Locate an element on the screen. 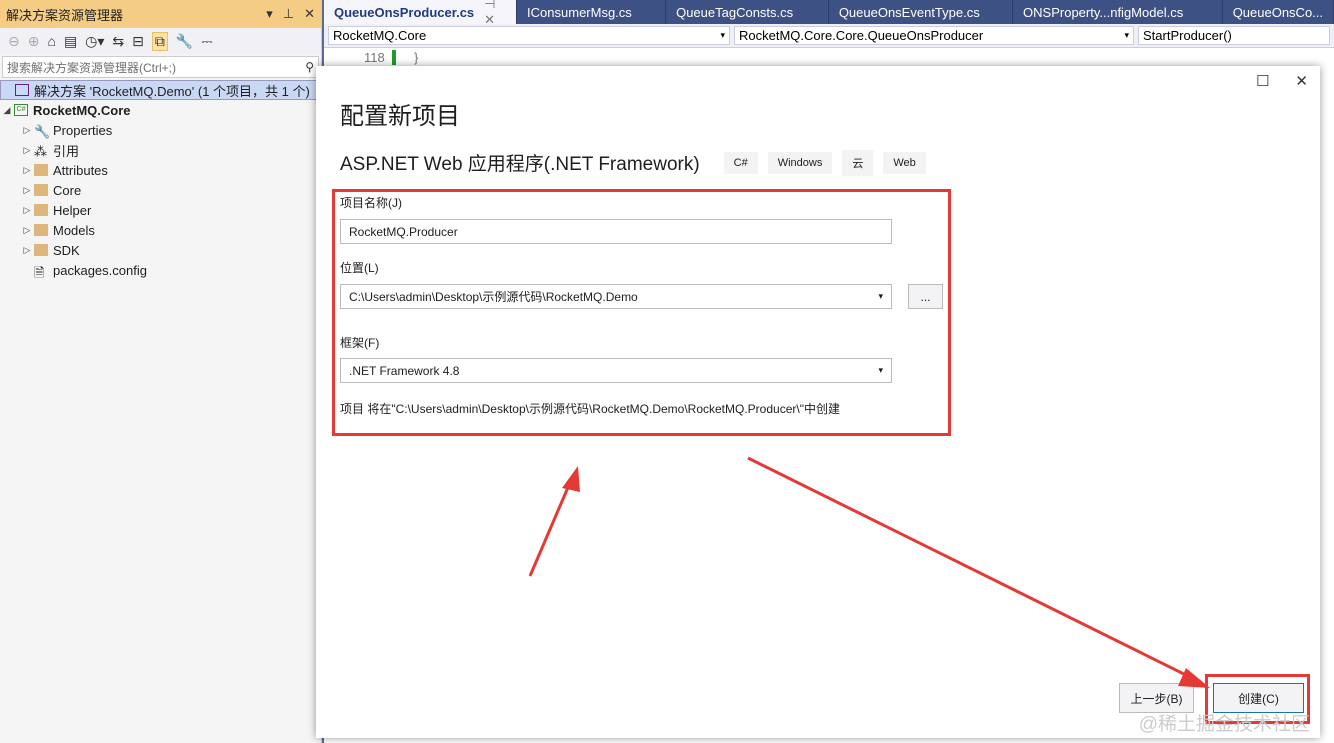 The width and height of the screenshot is (1334, 743). arrow-to-create is located at coordinates (972, 569).